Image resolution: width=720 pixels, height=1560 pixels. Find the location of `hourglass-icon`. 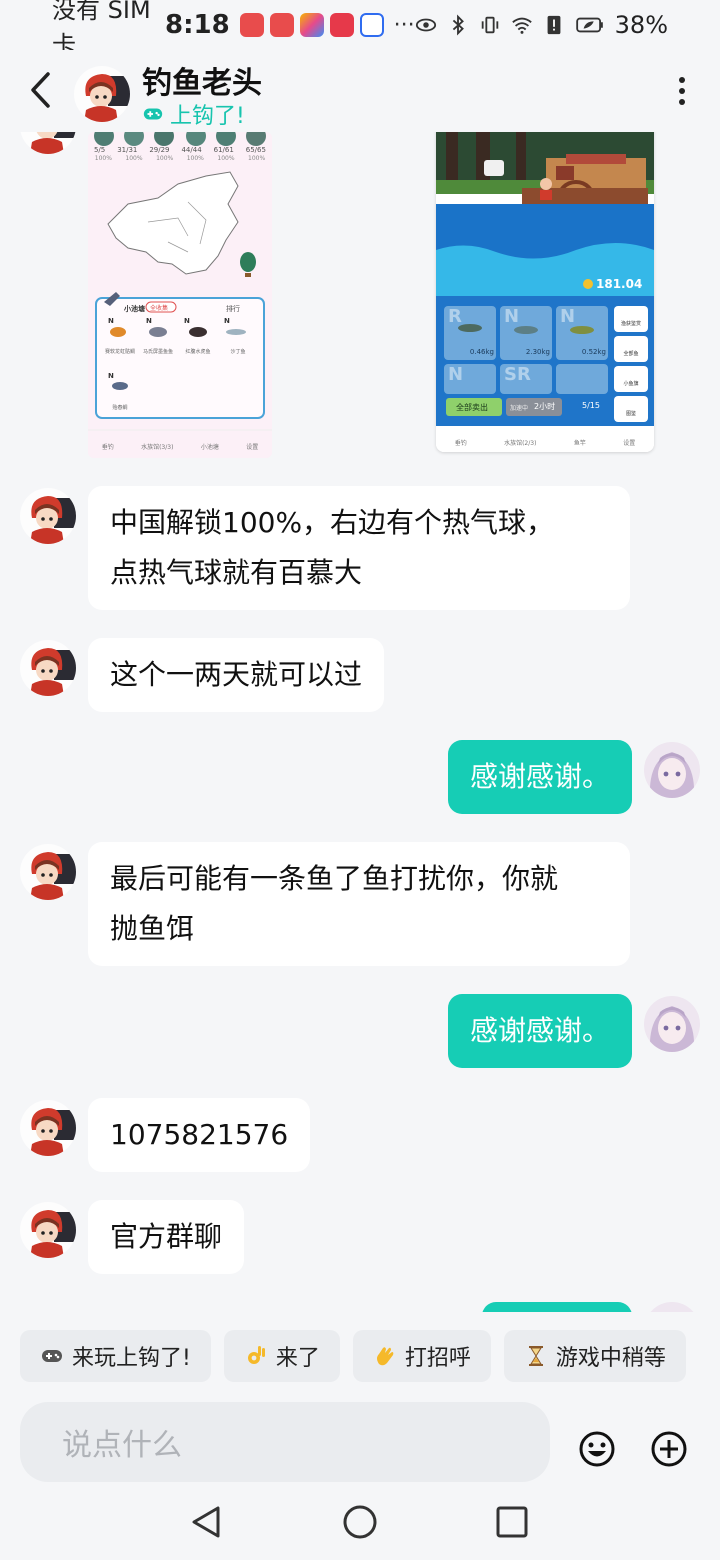

hourglass-icon is located at coordinates (535, 1356).